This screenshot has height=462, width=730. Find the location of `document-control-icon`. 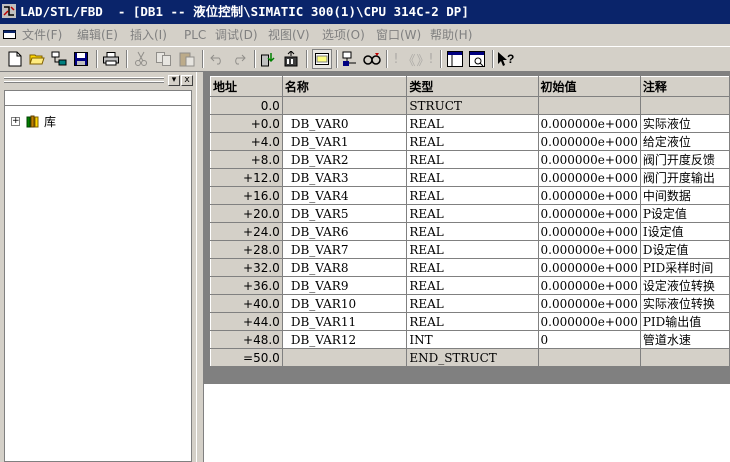

document-control-icon is located at coordinates (9, 34).